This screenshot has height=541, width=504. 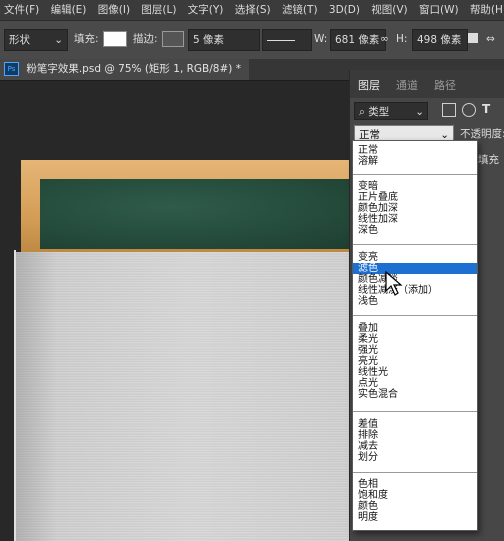 What do you see at coordinates (415, 208) in the screenshot?
I see `blend-mode-option: 颜色加深` at bounding box center [415, 208].